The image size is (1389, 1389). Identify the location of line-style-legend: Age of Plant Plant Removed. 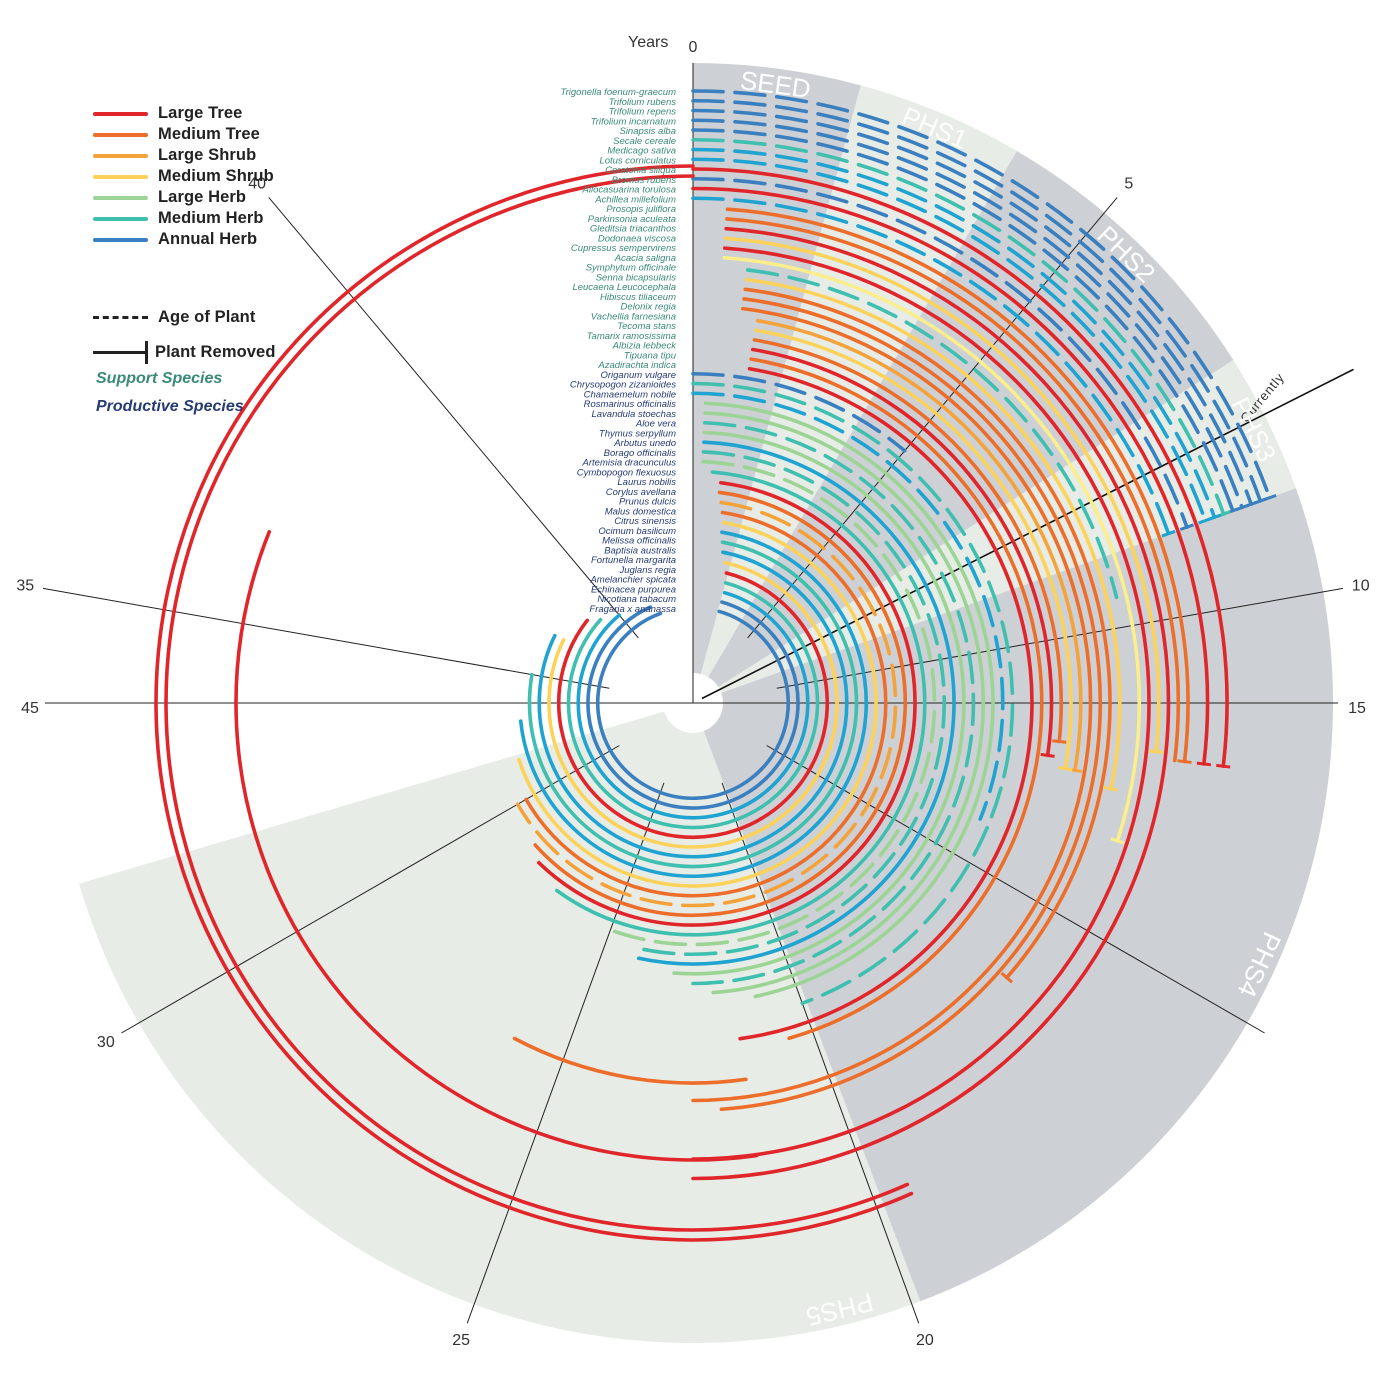
(184, 335).